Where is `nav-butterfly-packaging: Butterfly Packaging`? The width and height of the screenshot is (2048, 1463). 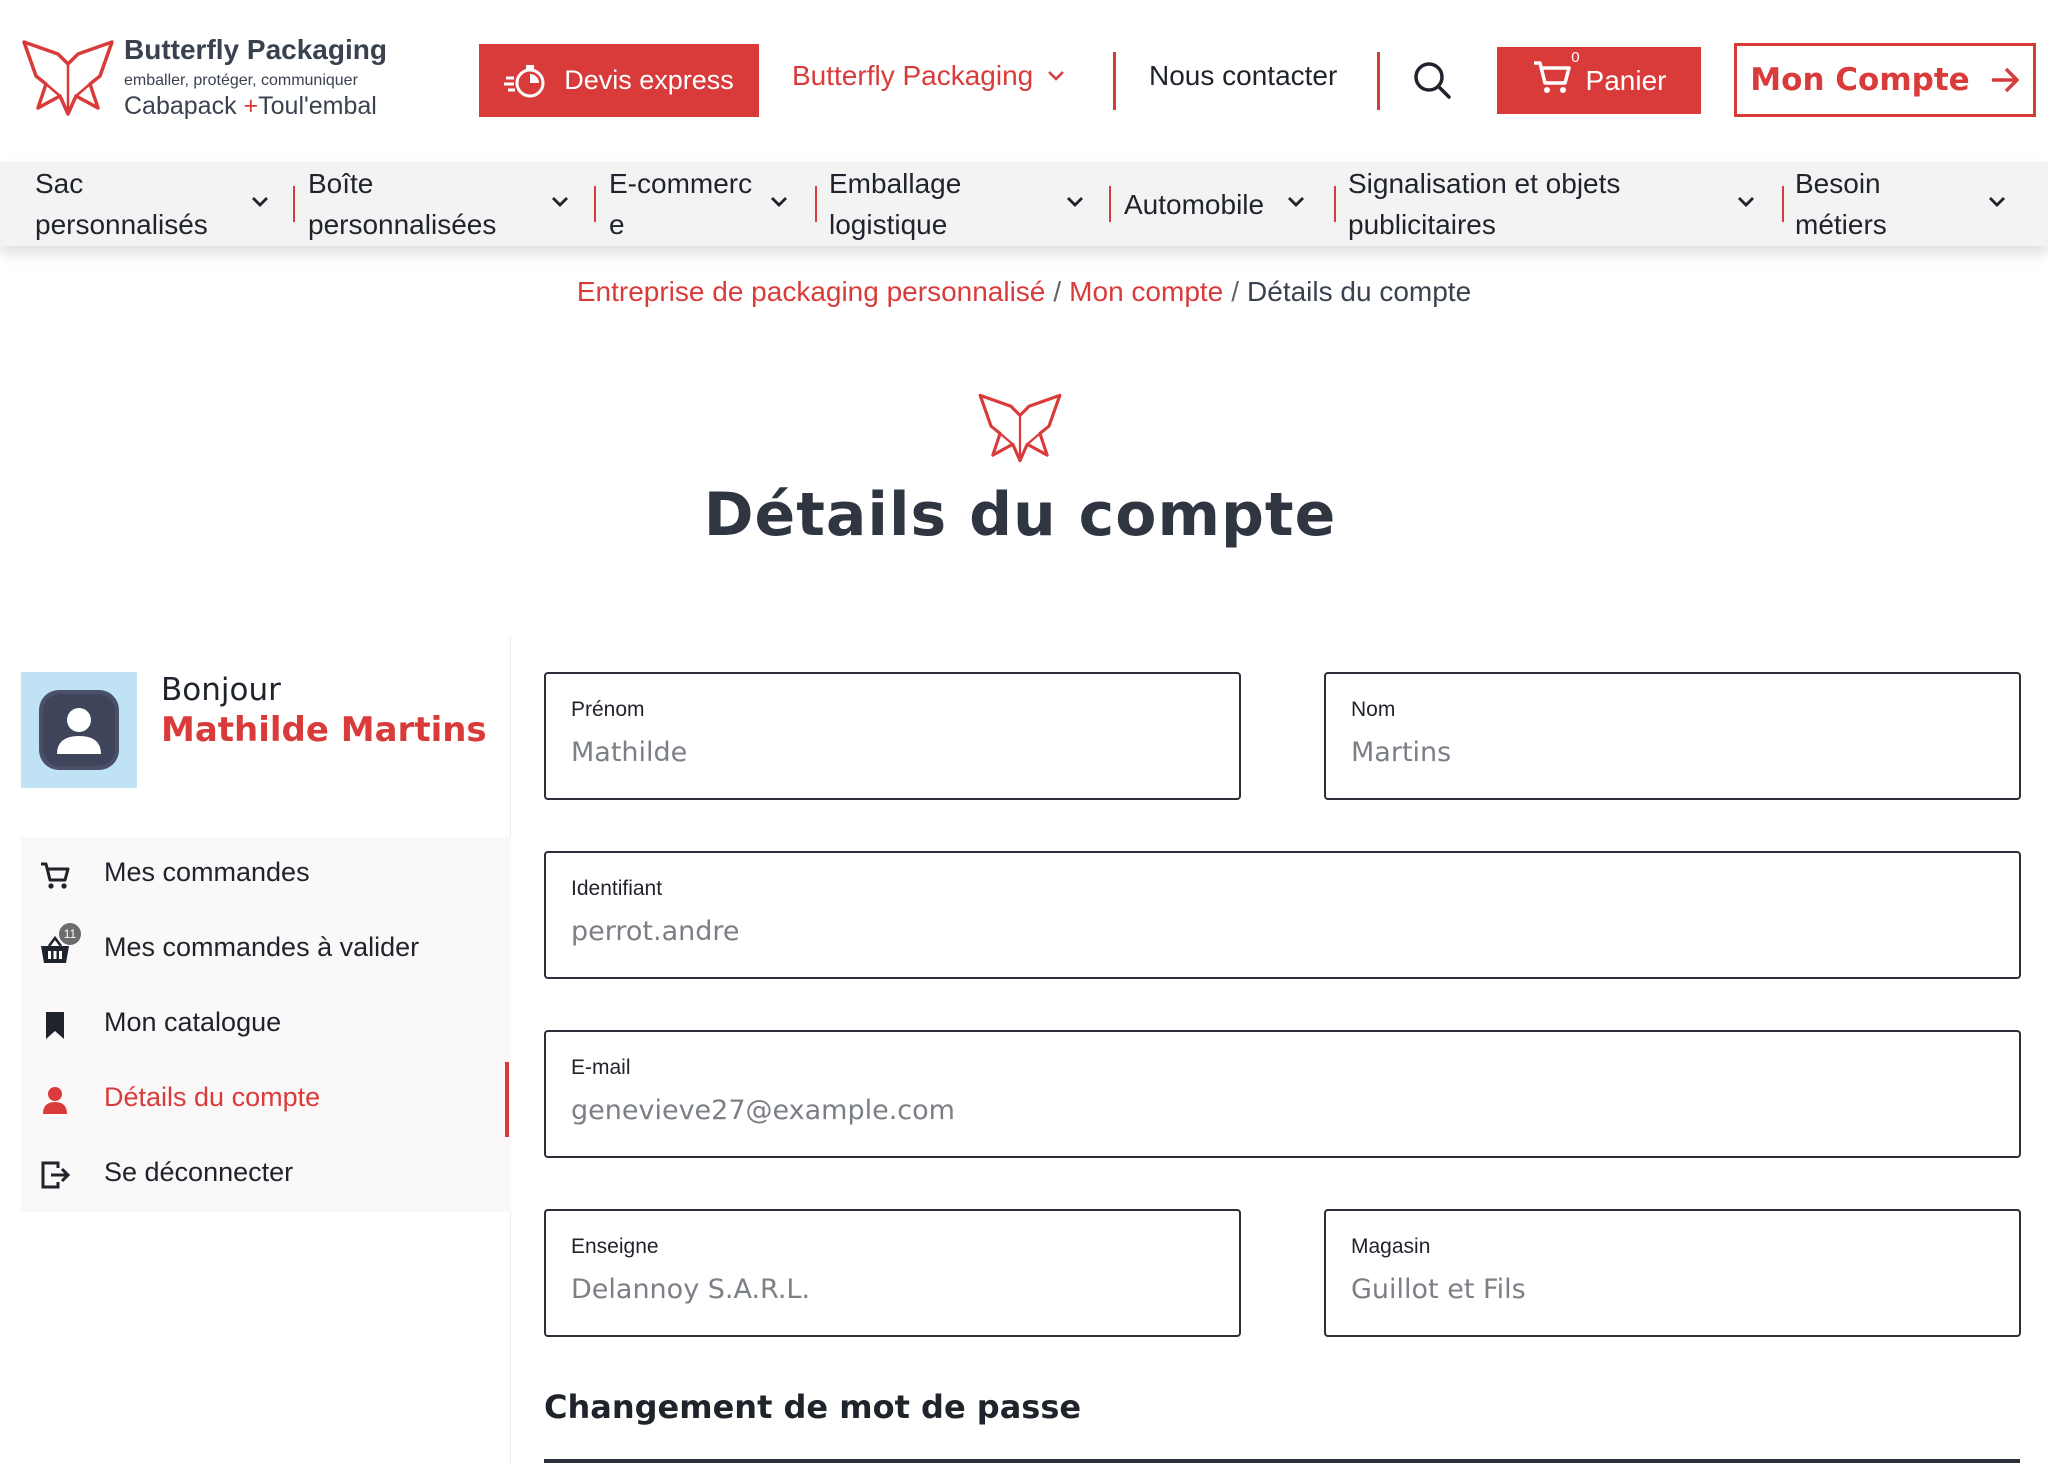 nav-butterfly-packaging: Butterfly Packaging is located at coordinates (928, 76).